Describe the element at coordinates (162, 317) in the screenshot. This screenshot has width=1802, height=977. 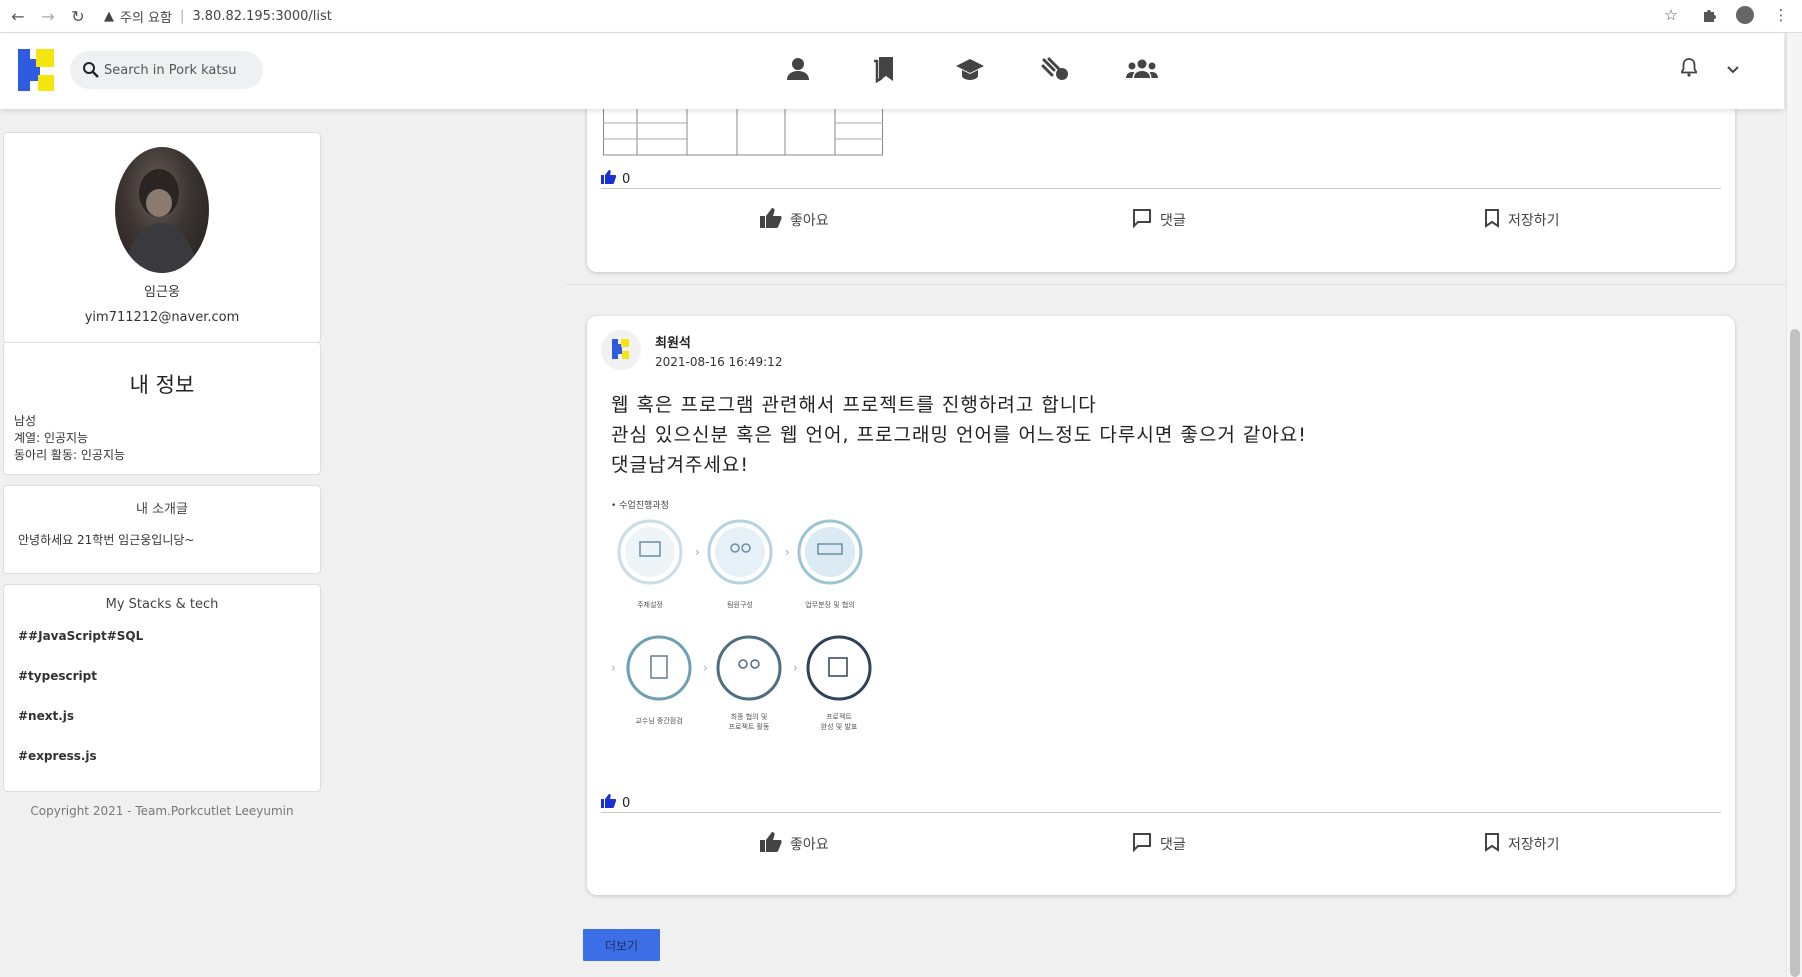
I see `profile-email: yim711212@naver.com` at that location.